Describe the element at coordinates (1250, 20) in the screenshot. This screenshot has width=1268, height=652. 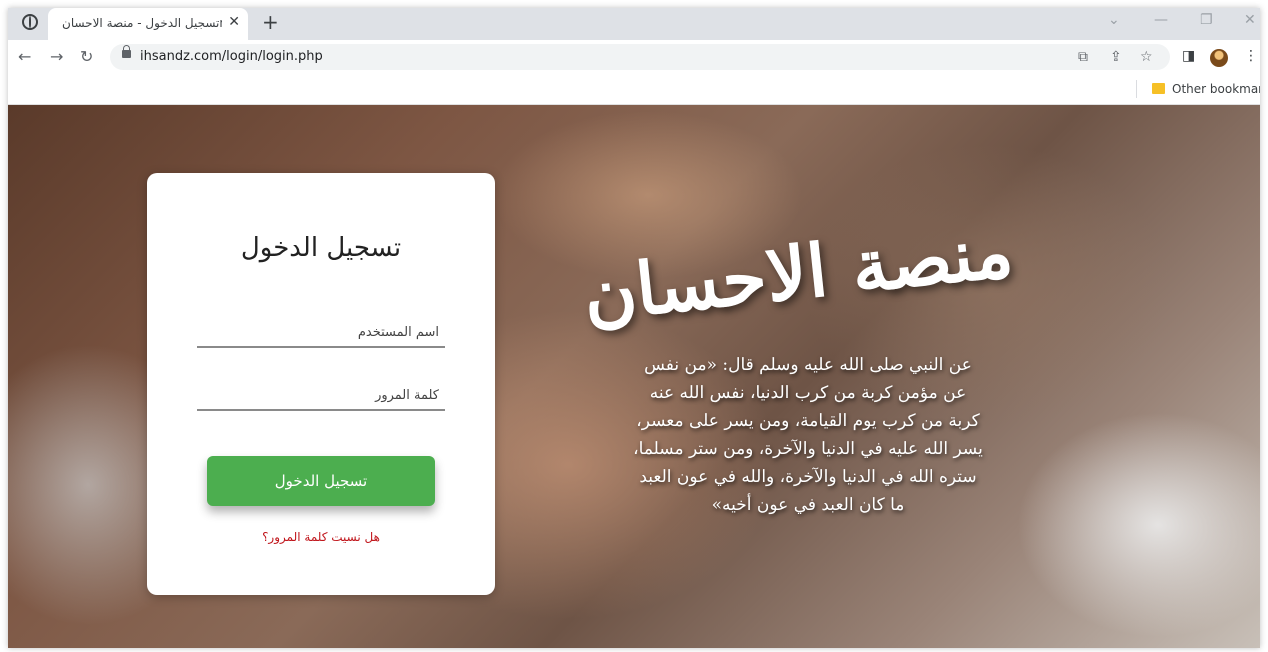
I see `window-close-icon: ✕` at that location.